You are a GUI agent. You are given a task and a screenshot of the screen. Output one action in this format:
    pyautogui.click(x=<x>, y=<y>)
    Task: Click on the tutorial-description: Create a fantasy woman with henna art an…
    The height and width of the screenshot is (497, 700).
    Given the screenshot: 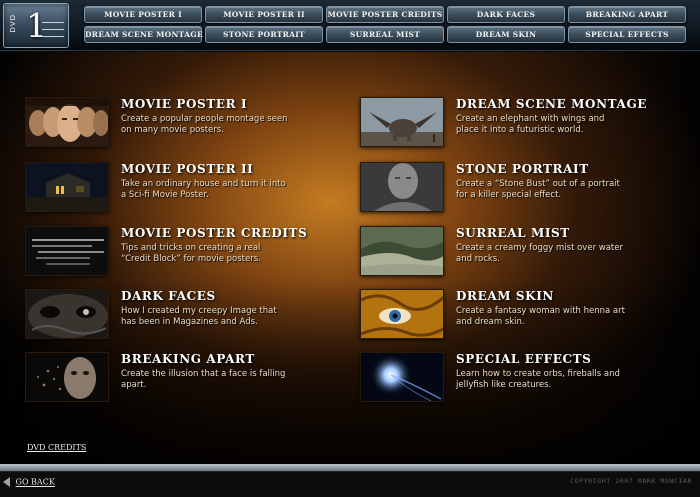 What is the action you would take?
    pyautogui.click(x=540, y=316)
    